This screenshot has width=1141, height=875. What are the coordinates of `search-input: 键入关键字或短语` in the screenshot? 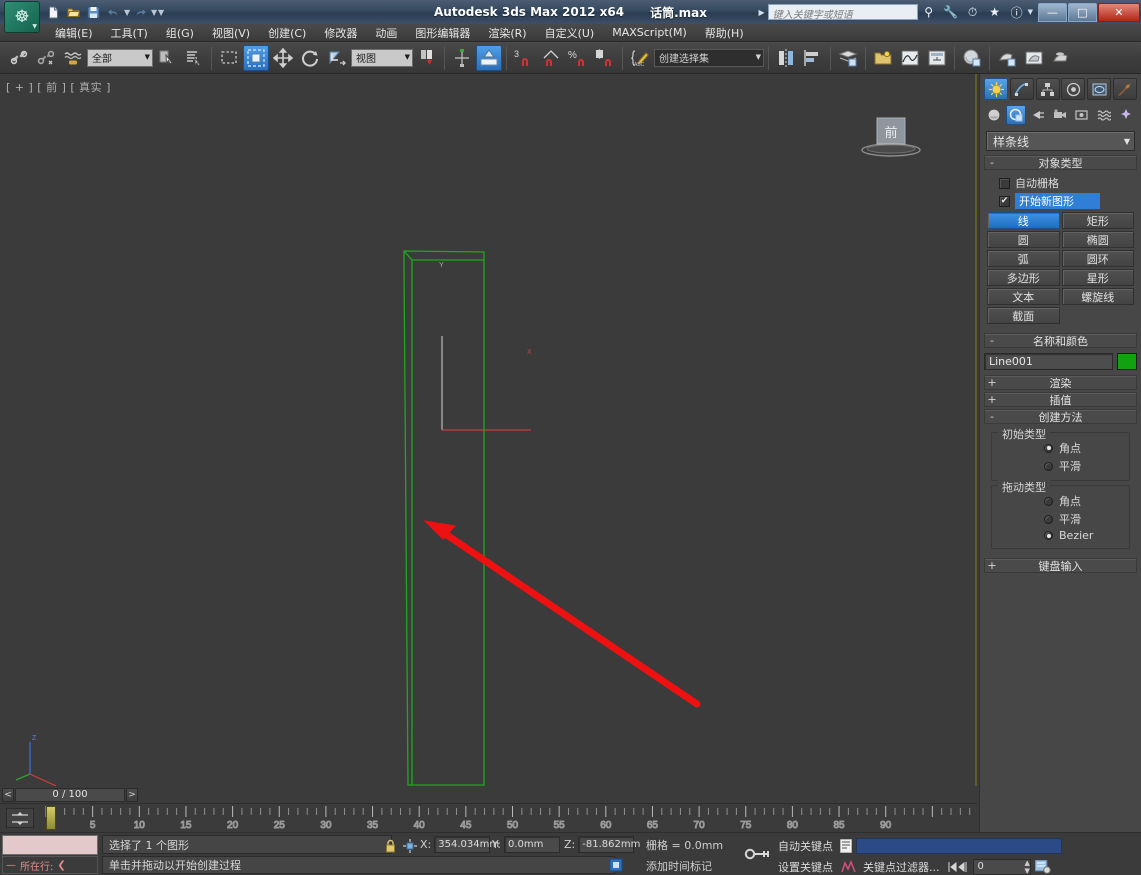 It's located at (842, 12).